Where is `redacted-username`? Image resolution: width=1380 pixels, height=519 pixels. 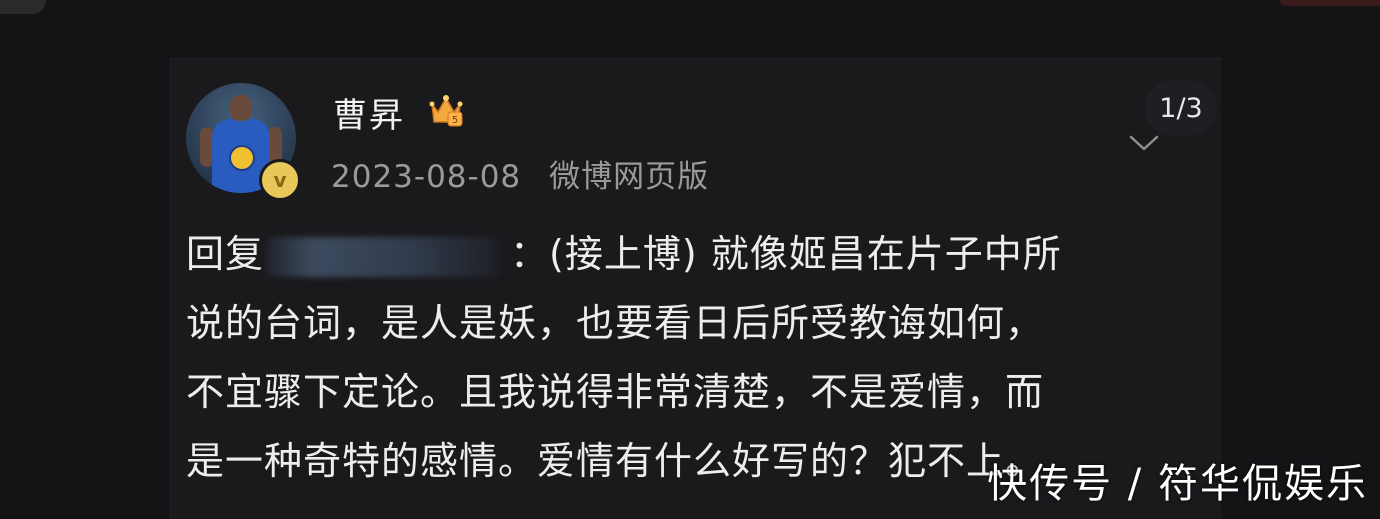
redacted-username is located at coordinates (383, 256).